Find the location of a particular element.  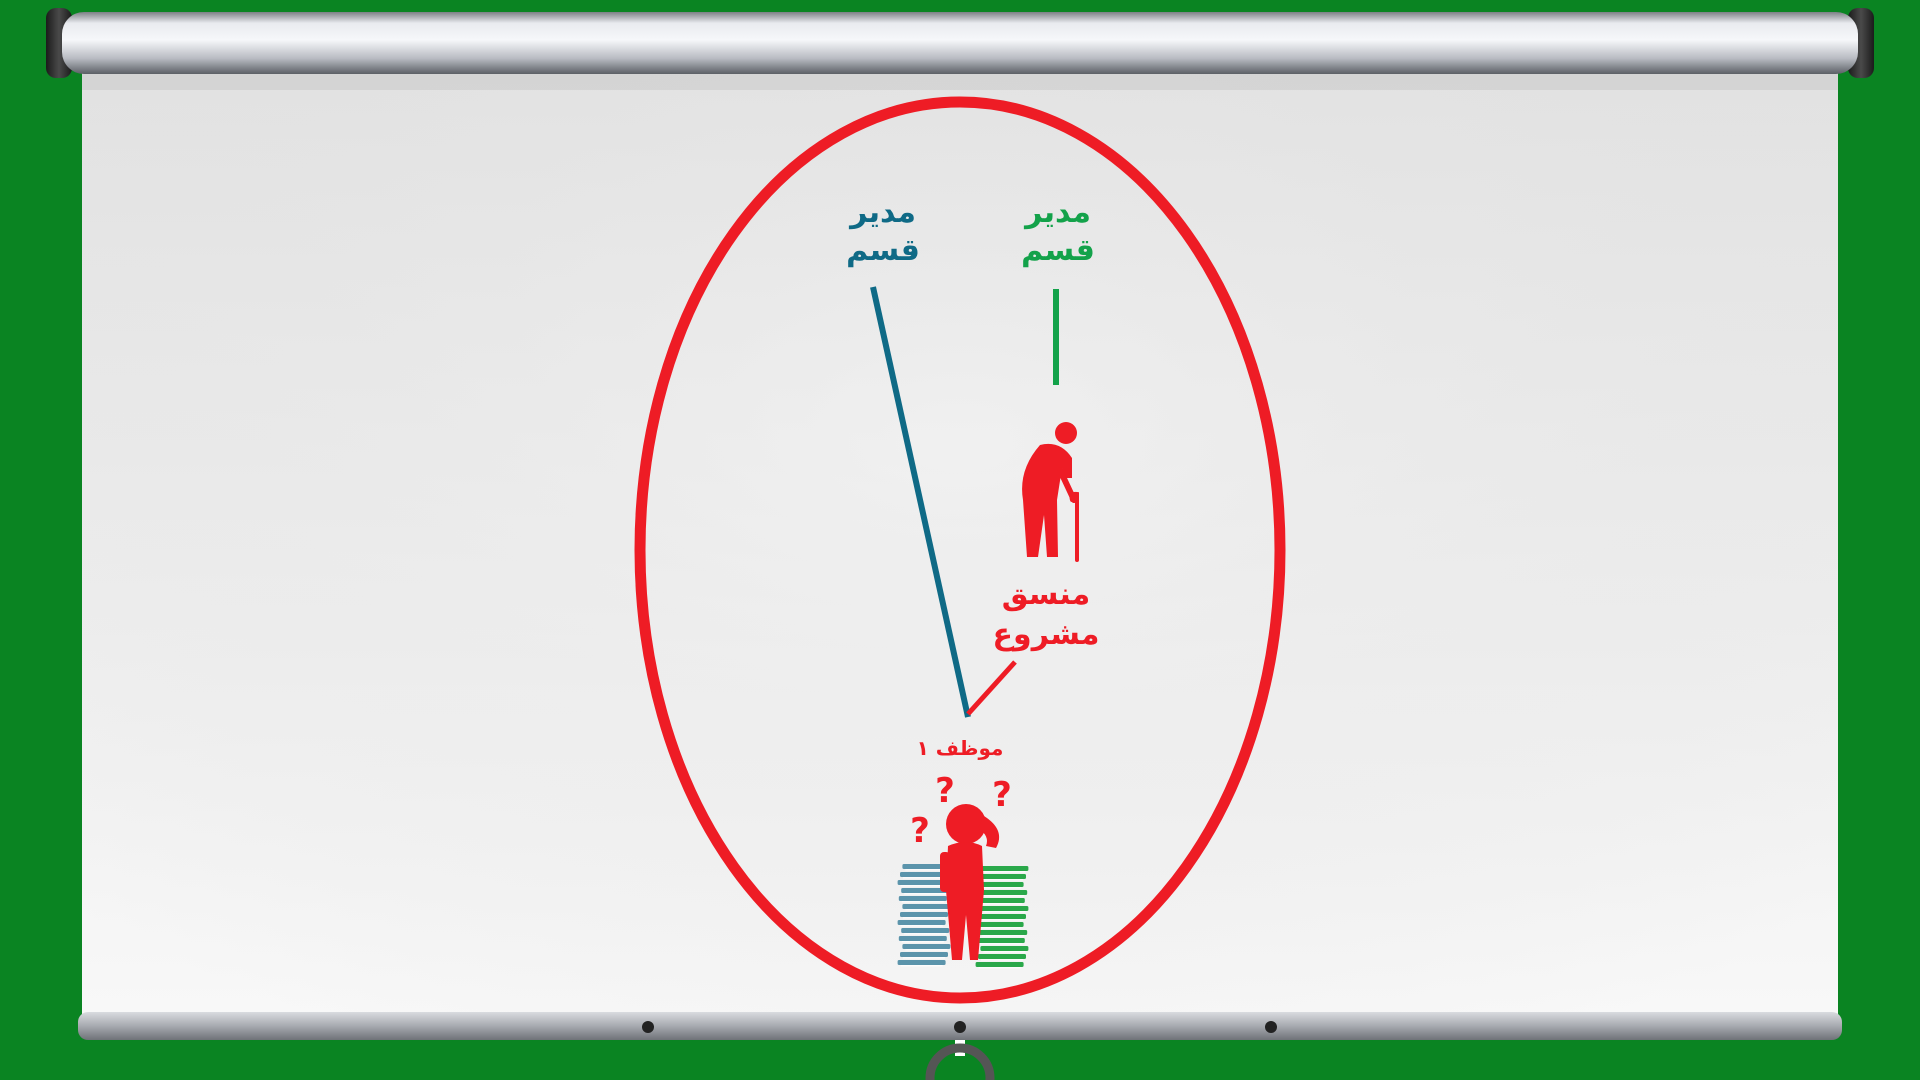

question-mark-3: ? is located at coordinates (1002, 795).